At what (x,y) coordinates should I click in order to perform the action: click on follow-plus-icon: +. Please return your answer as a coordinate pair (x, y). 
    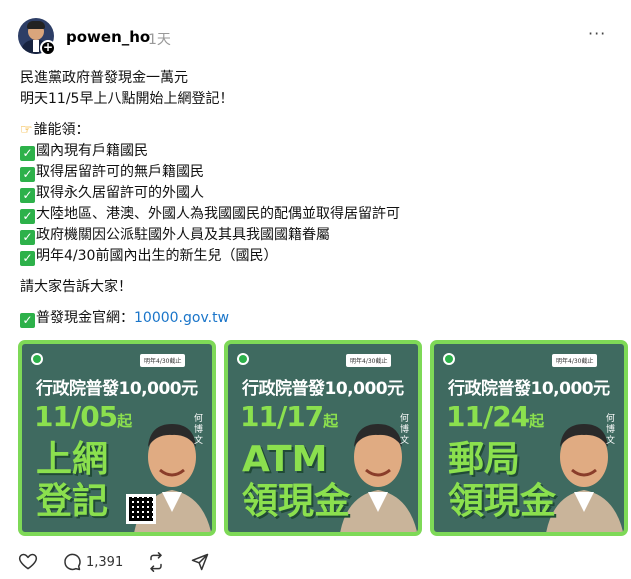
    Looking at the image, I should click on (48, 48).